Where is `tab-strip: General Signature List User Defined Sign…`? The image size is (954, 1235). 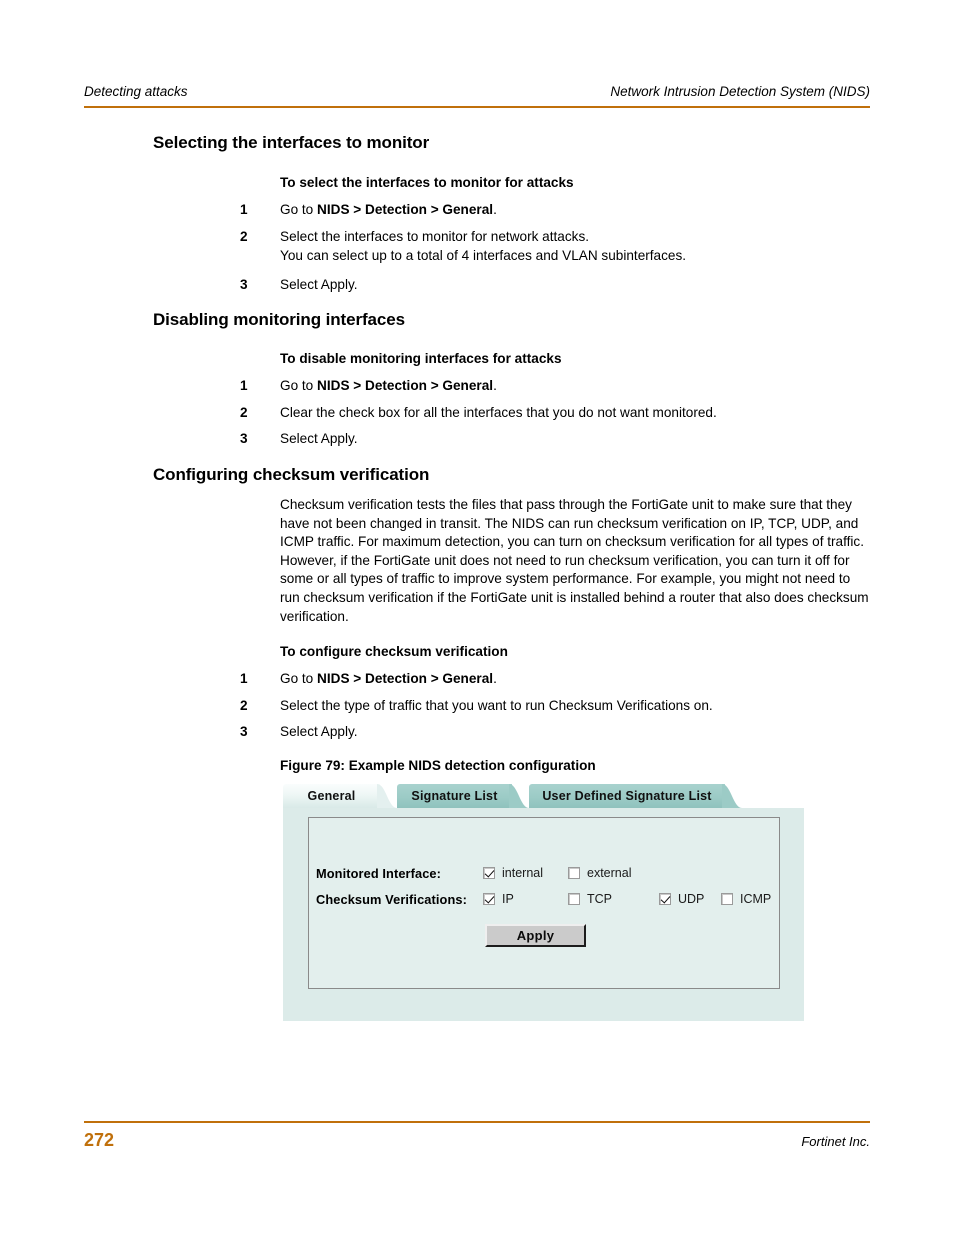
tab-strip: General Signature List User Defined Sign… is located at coordinates (543, 796).